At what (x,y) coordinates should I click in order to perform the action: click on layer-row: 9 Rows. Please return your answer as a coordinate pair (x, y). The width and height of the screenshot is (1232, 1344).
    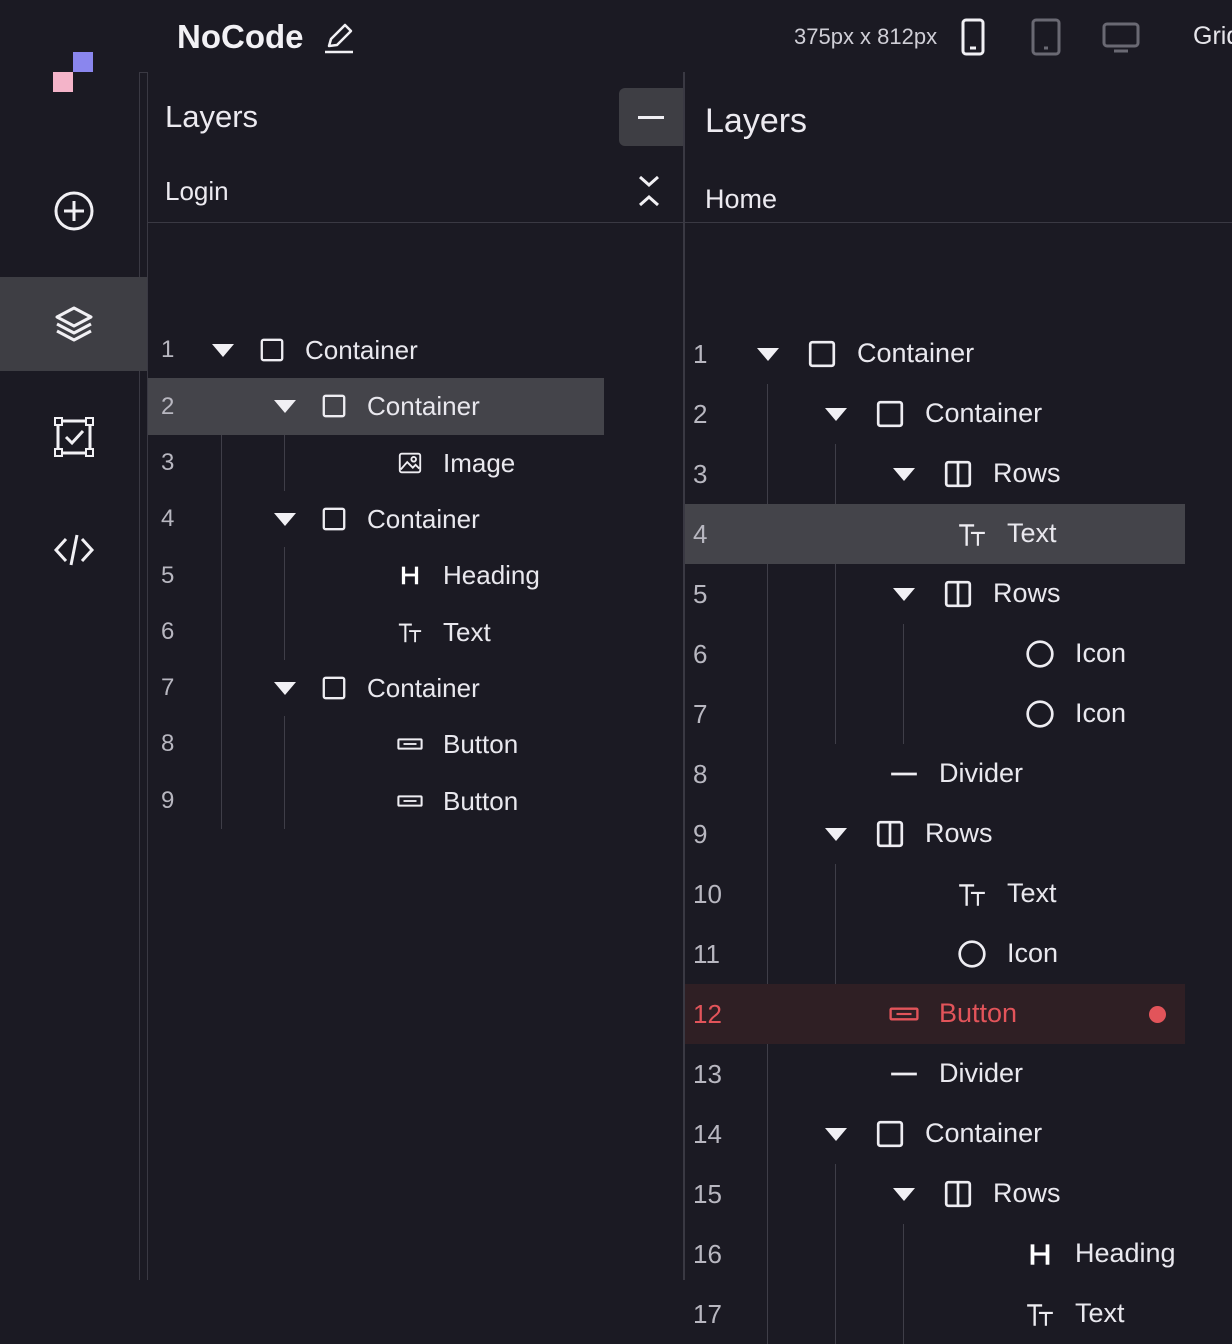
    Looking at the image, I should click on (935, 834).